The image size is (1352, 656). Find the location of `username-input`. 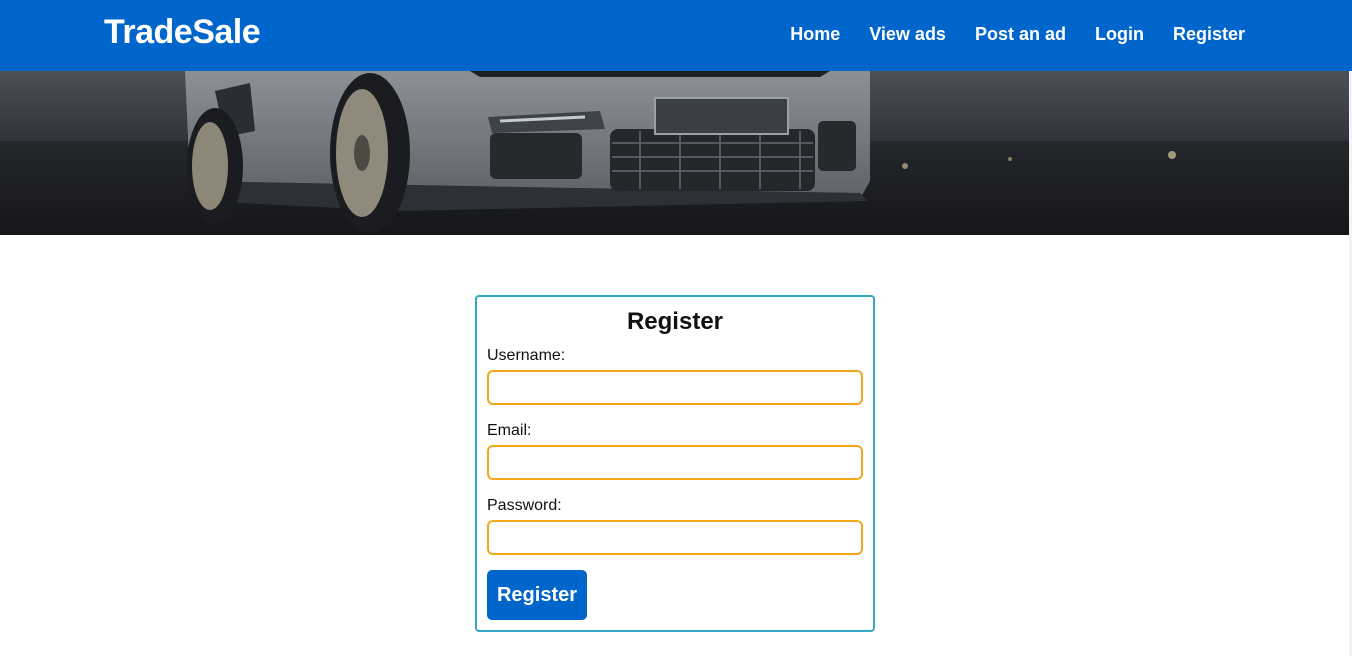

username-input is located at coordinates (675, 387).